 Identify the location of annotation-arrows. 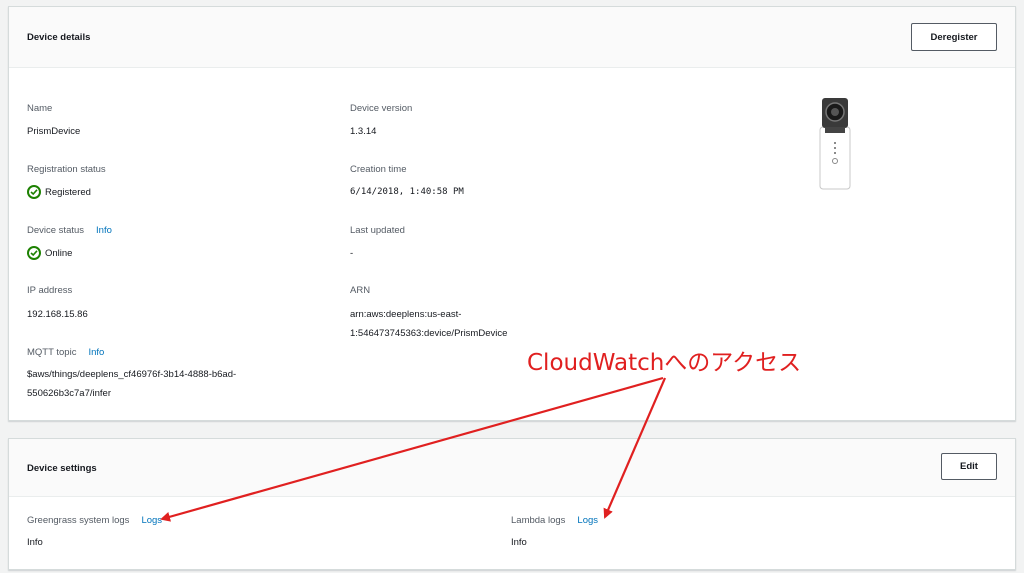
(413, 449).